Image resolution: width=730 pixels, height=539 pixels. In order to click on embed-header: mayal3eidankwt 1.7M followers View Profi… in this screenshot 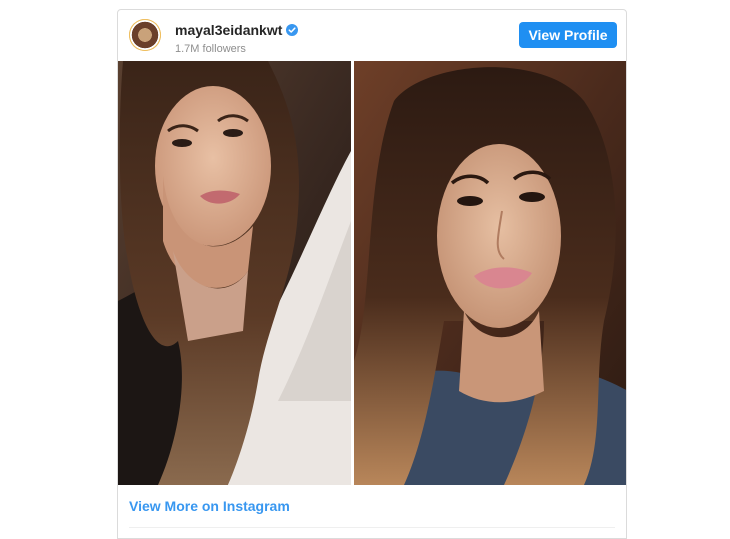, I will do `click(372, 35)`.